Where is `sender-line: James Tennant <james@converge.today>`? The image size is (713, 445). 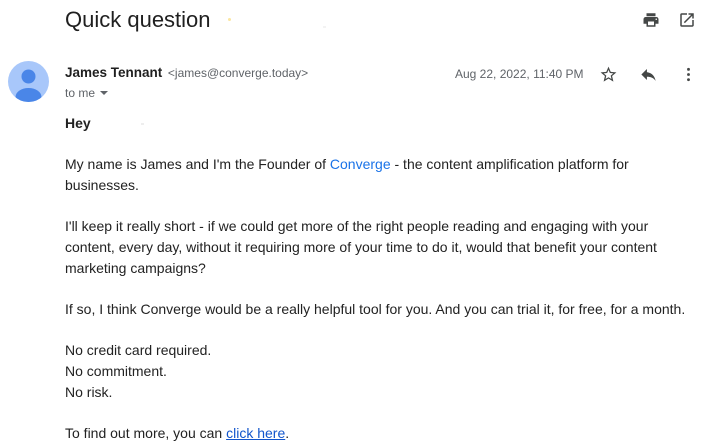 sender-line: James Tennant <james@converge.today> is located at coordinates (186, 72).